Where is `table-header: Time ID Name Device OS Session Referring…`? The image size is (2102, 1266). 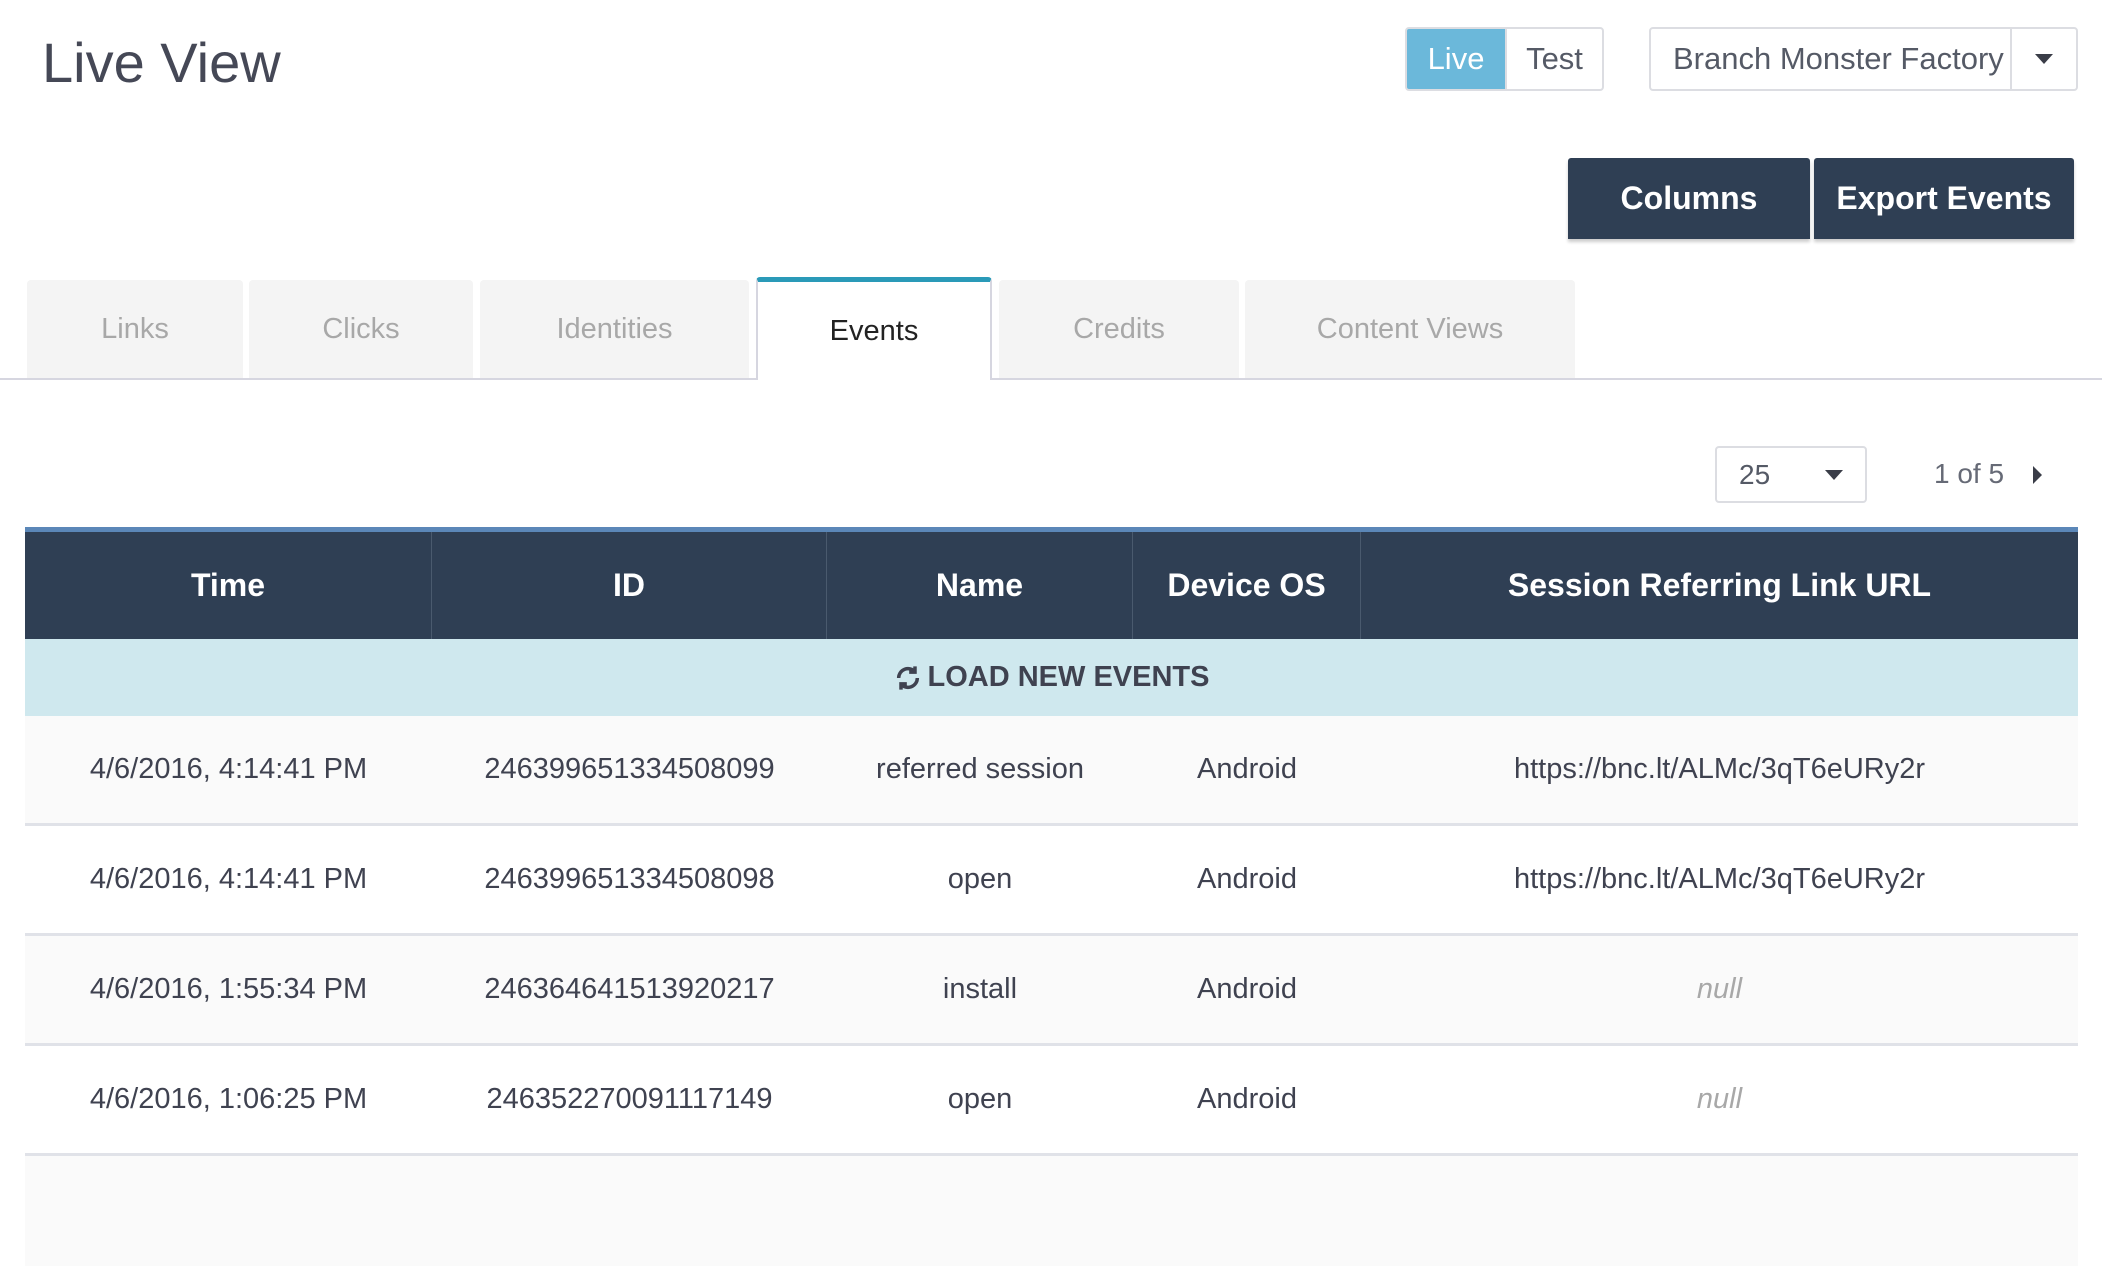
table-header: Time ID Name Device OS Session Referring… is located at coordinates (1051, 583).